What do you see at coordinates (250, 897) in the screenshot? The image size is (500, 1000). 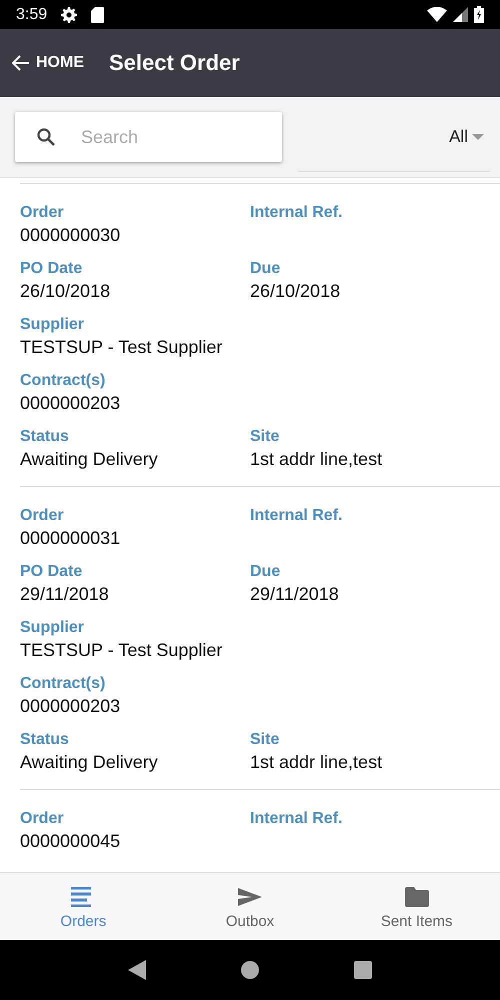 I see `send-icon` at bounding box center [250, 897].